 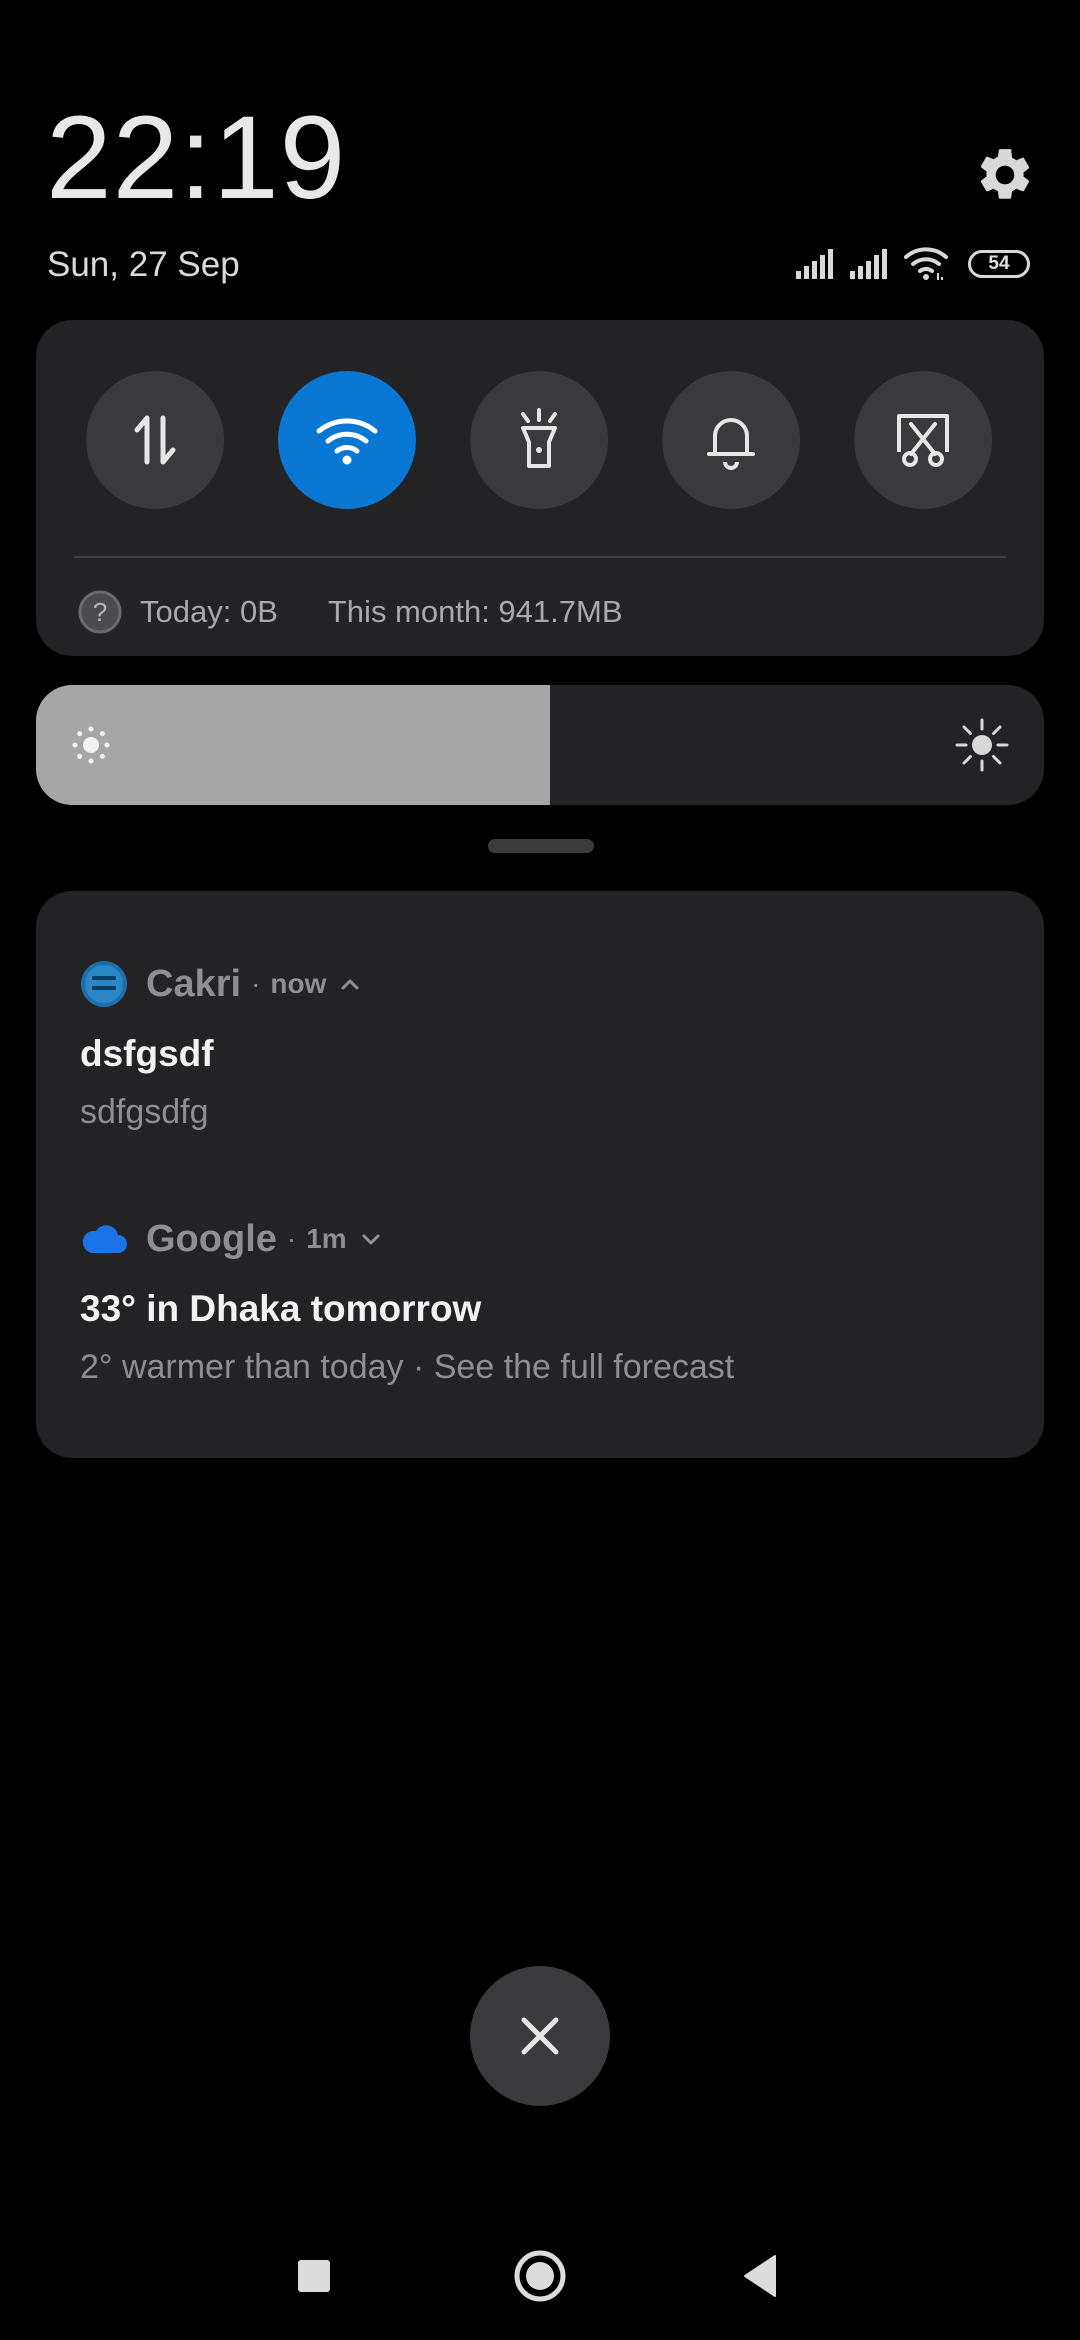 What do you see at coordinates (281, 1308) in the screenshot?
I see `notification-title: 33° in Dhaka tomorrow` at bounding box center [281, 1308].